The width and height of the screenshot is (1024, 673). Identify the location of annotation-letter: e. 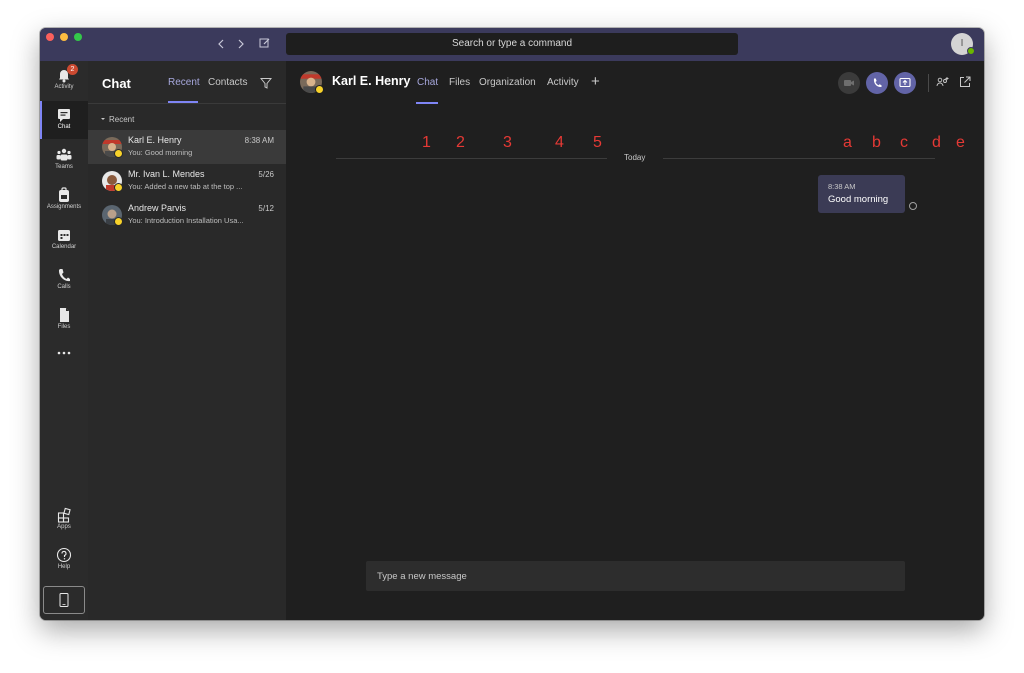
(960, 142).